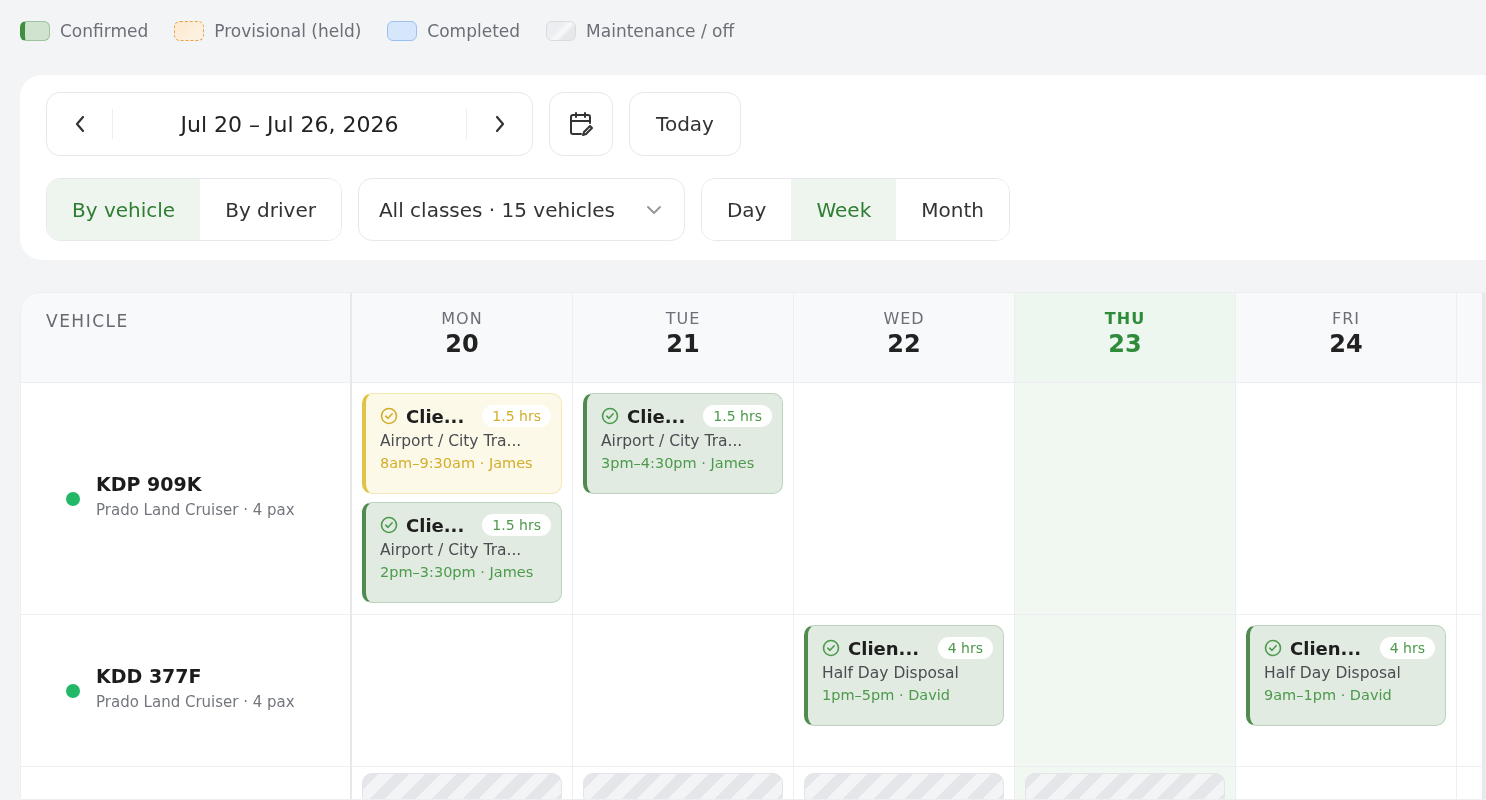 This screenshot has width=1486, height=800. What do you see at coordinates (1328, 695) in the screenshot?
I see `booking-time: 9am–1pm · David` at bounding box center [1328, 695].